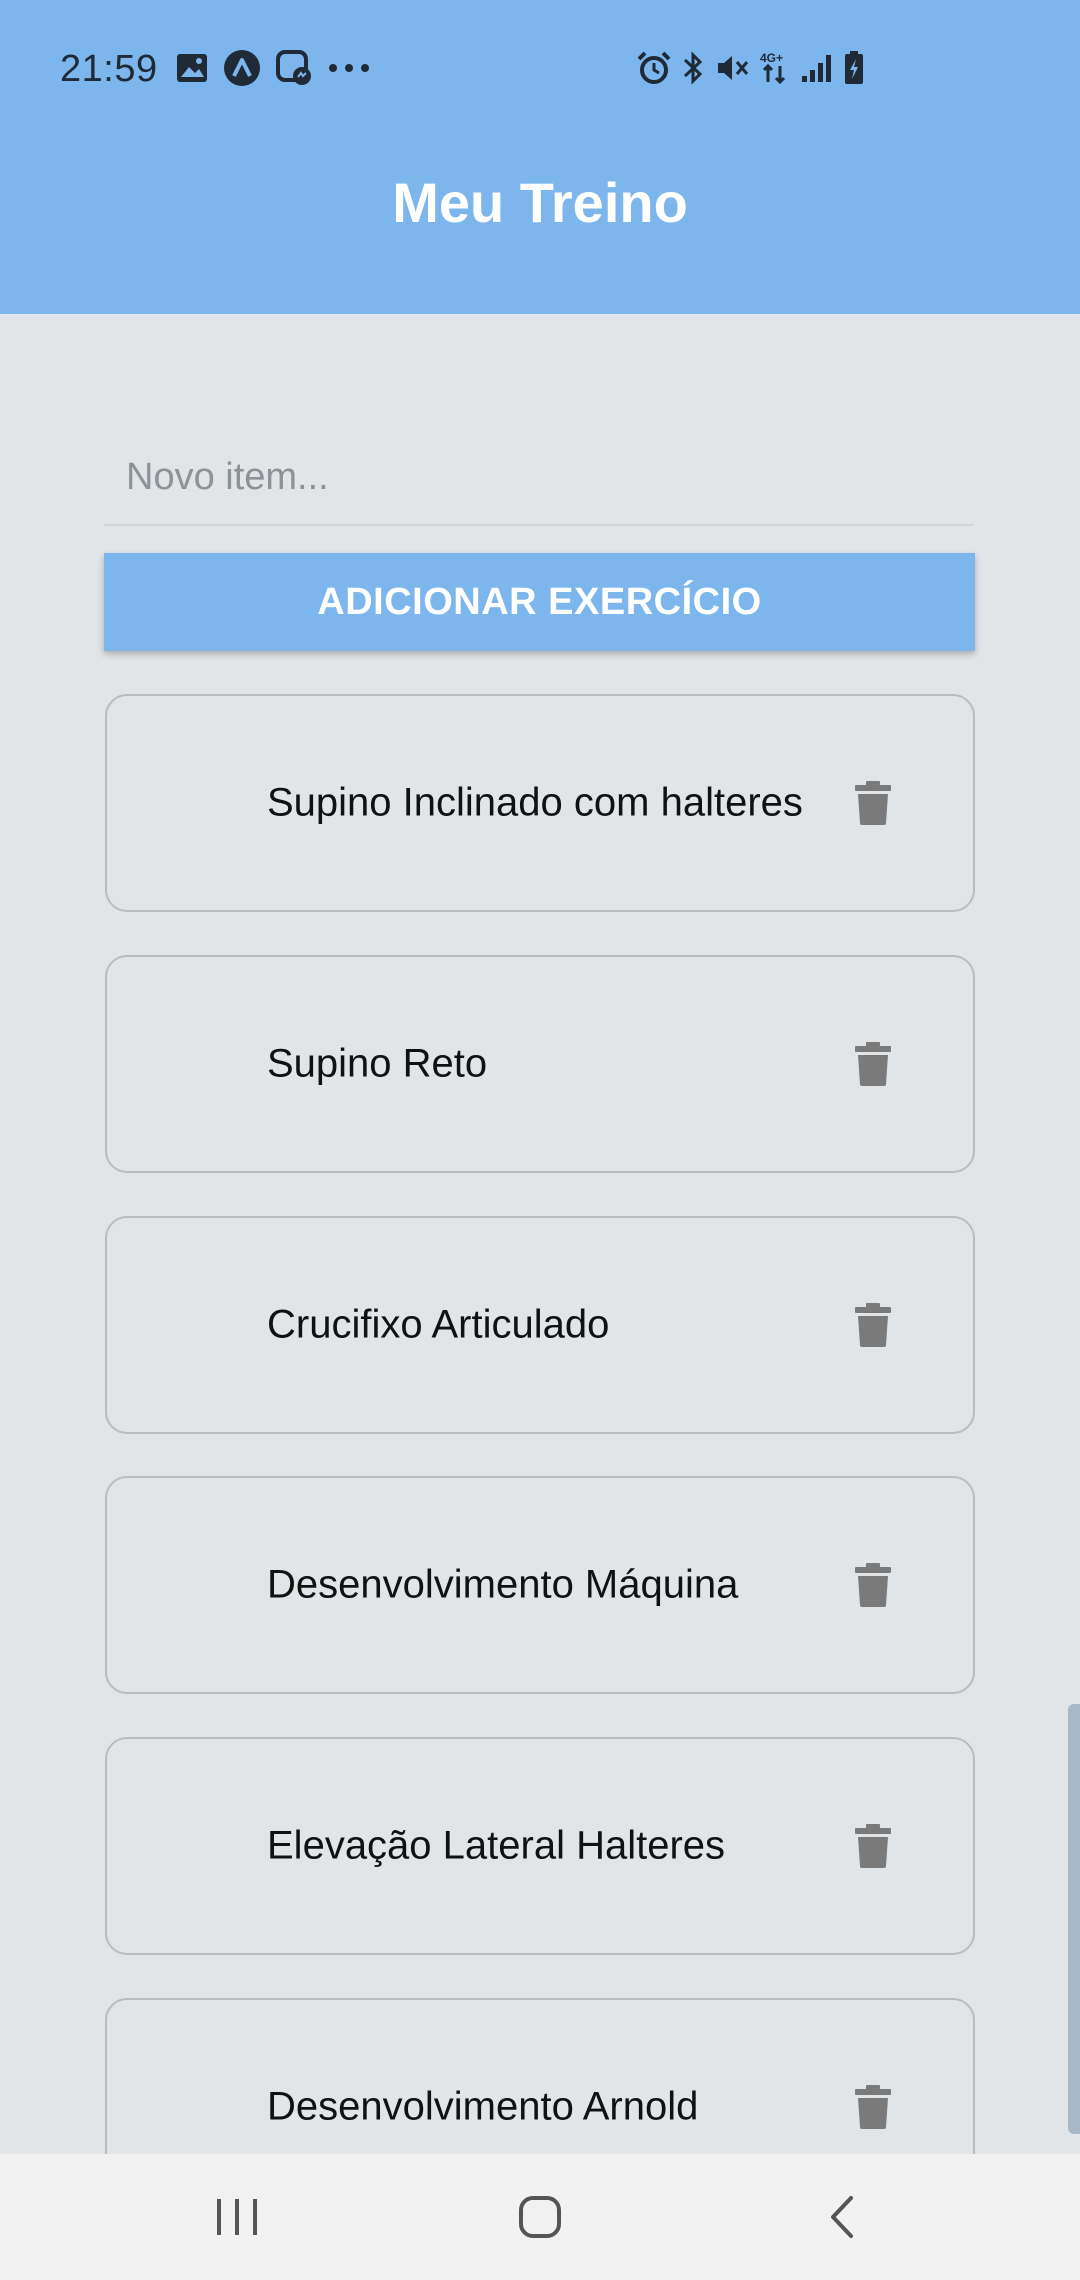  I want to click on back-button, so click(842, 2217).